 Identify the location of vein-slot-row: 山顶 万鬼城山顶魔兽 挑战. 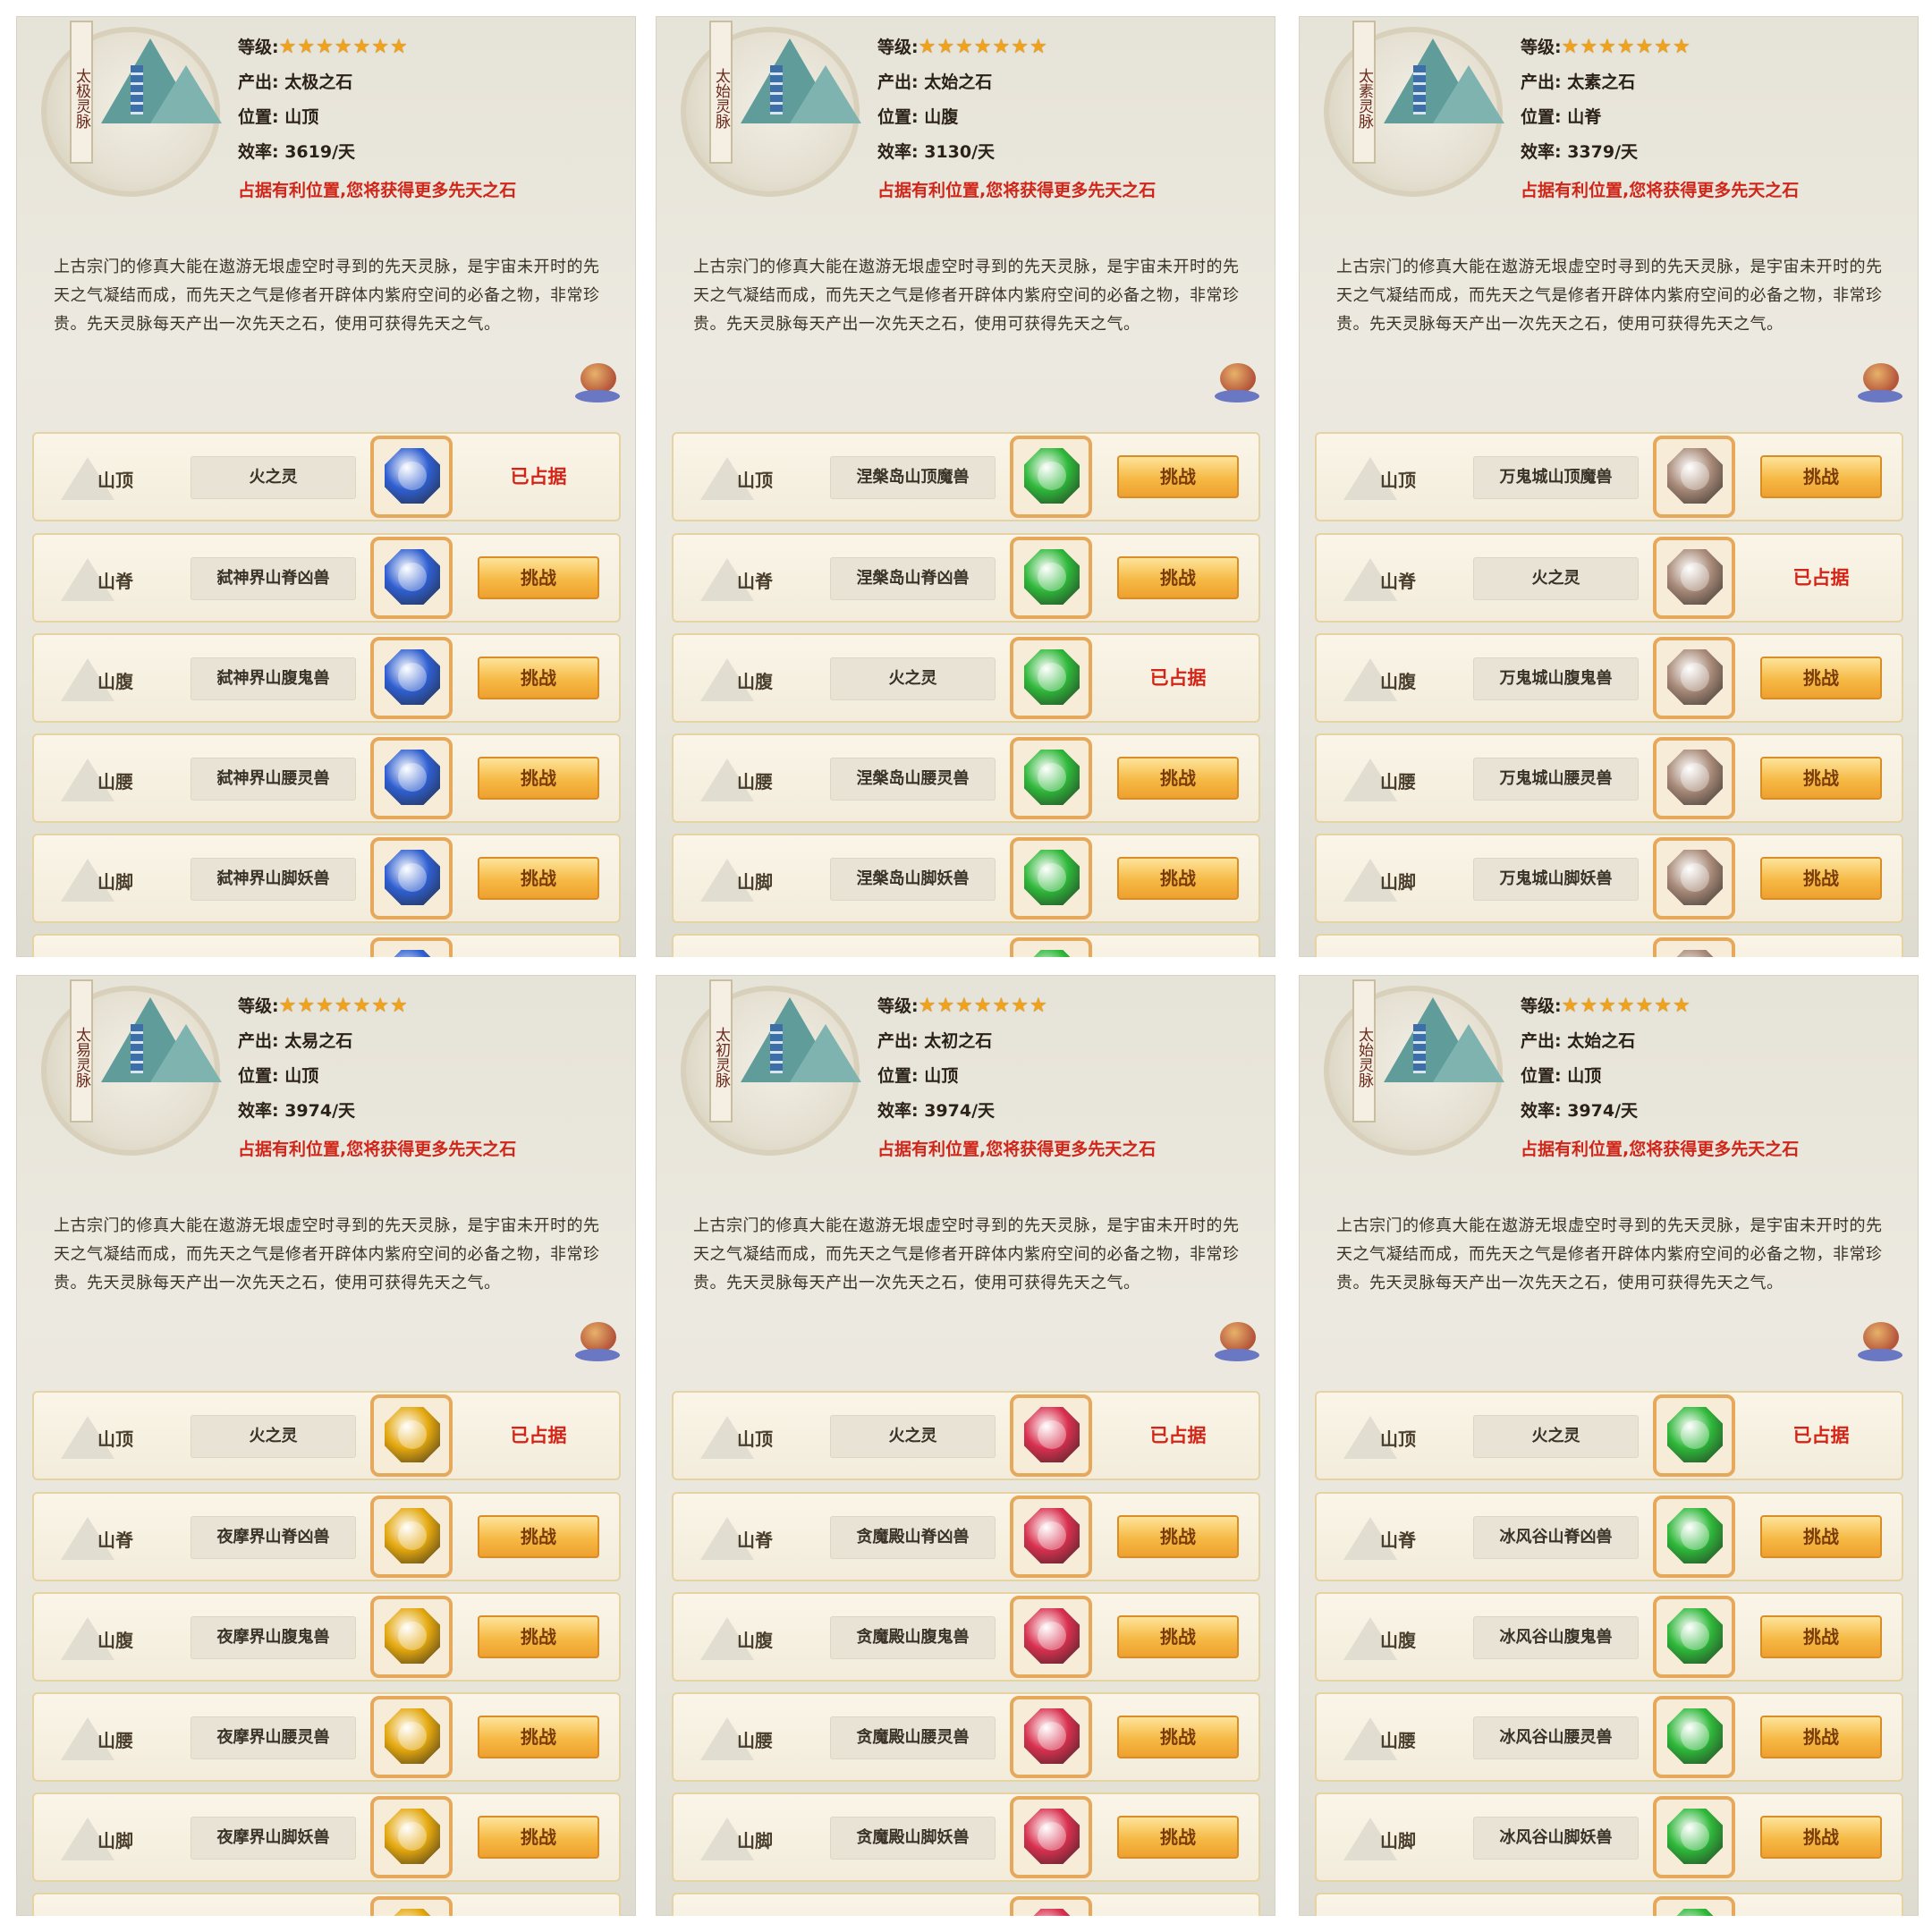
(1609, 476).